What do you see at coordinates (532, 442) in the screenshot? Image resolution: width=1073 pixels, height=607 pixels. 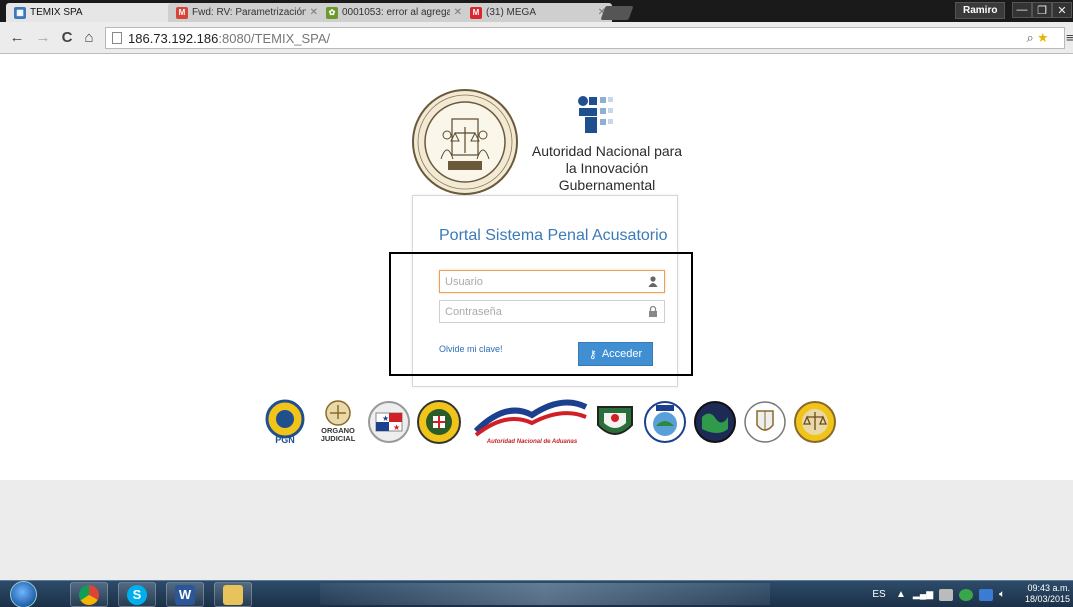 I see `aduanas-label: Autoridad Nacional de Aduanas` at bounding box center [532, 442].